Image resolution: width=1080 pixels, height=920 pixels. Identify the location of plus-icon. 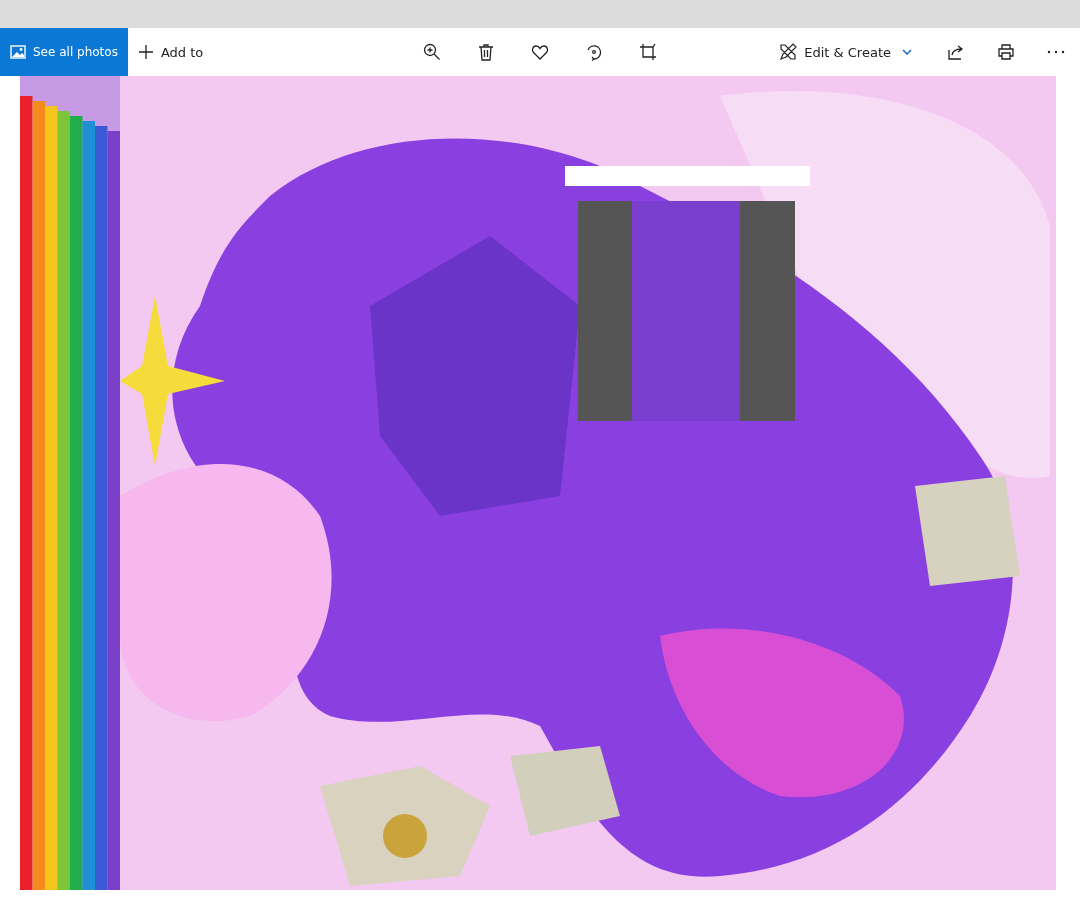
(145, 52).